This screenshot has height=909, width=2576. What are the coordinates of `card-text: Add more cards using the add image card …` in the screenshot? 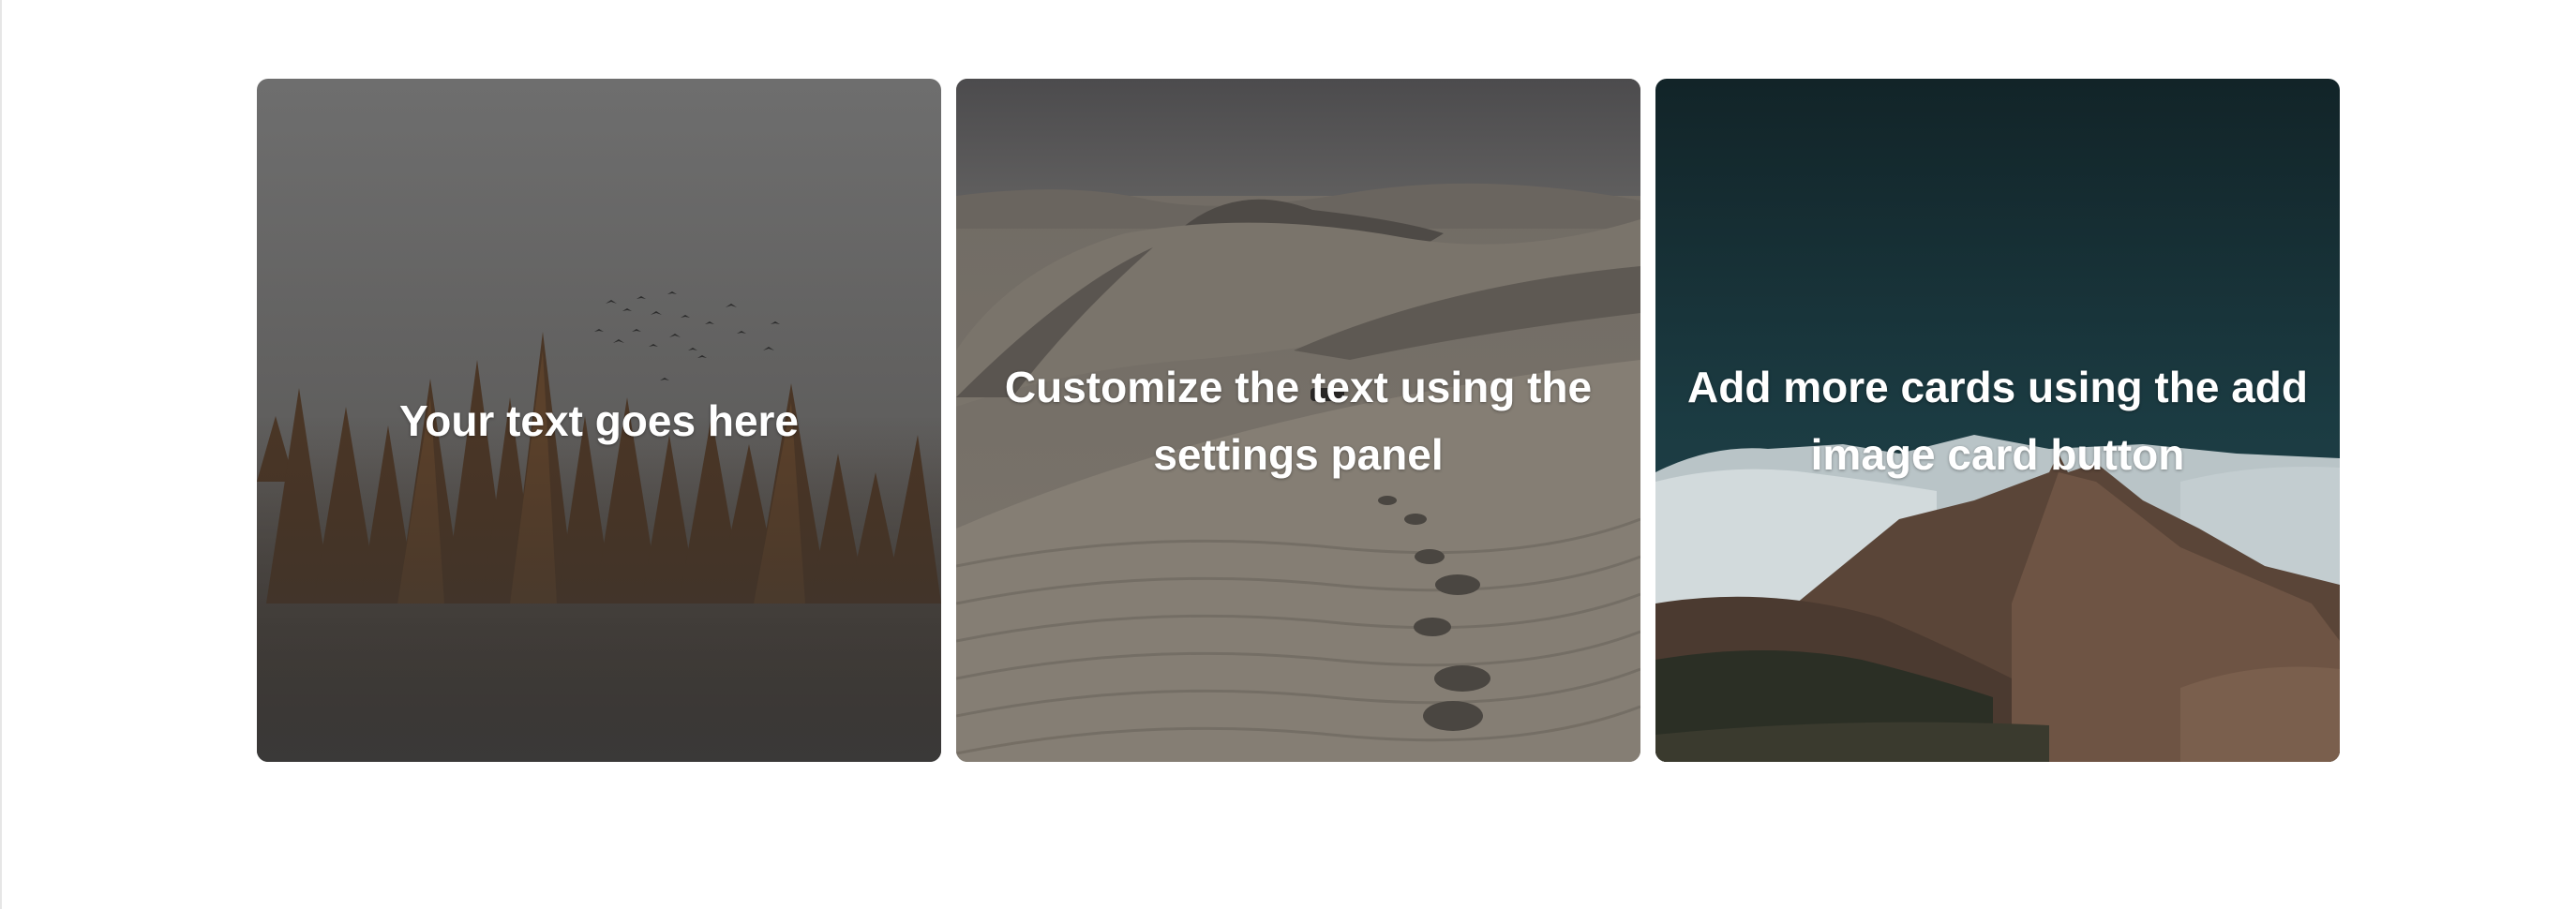 It's located at (1998, 421).